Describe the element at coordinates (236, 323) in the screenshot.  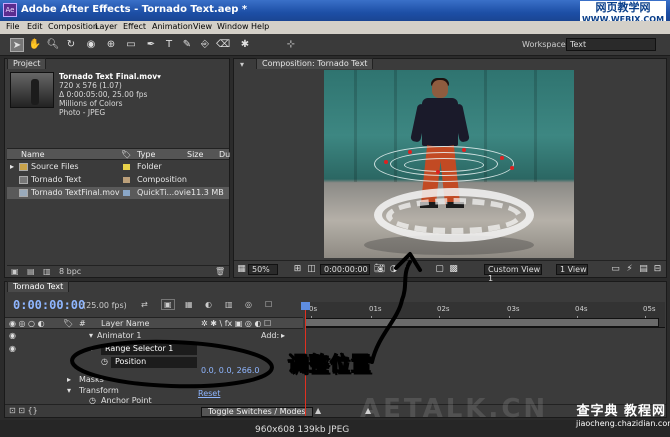
I see `switches-icons: ✲ ✱ \ fx ▣ ◎ ◐ ☐` at that location.